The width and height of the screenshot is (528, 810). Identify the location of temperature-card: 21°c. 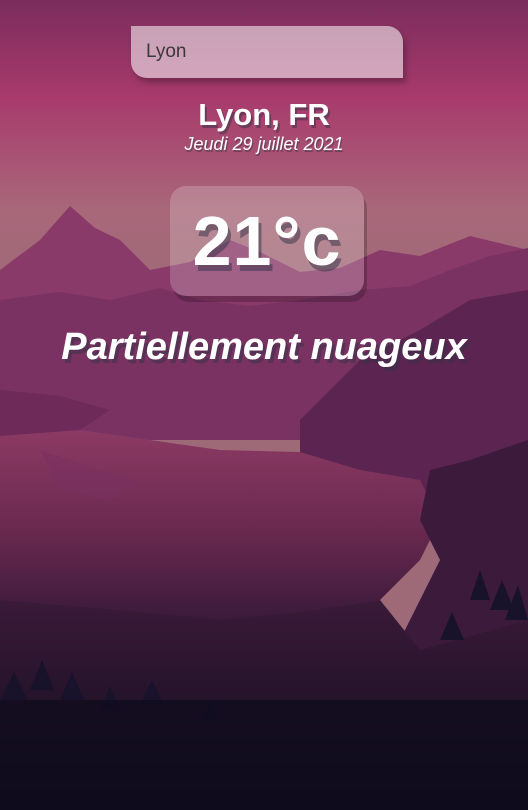
(267, 241).